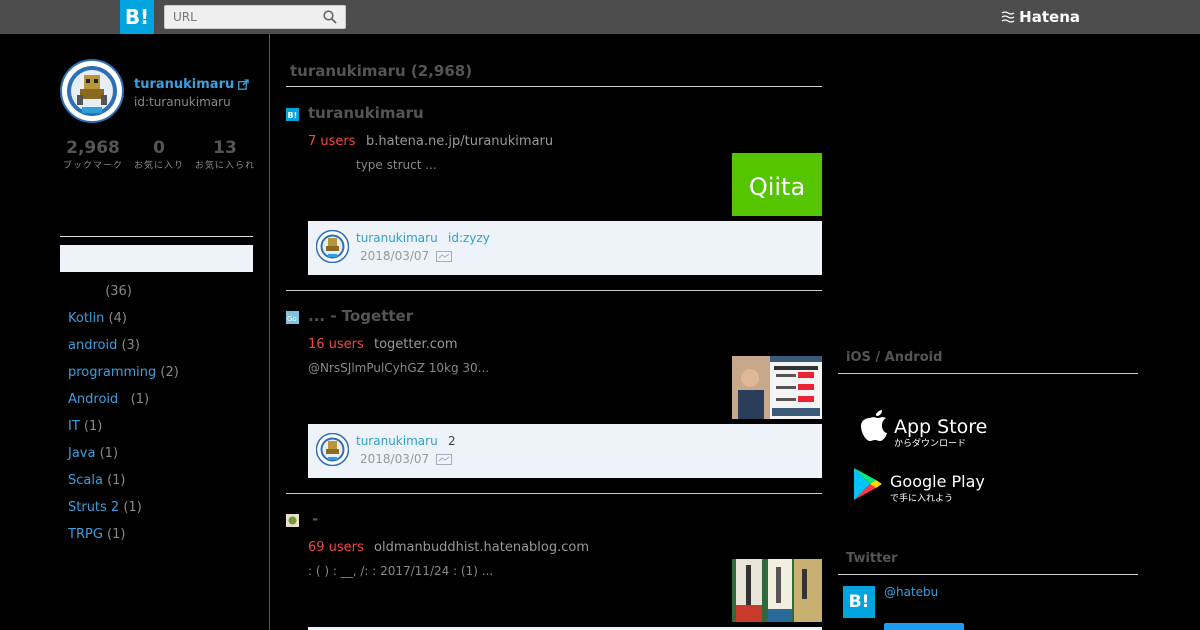  What do you see at coordinates (874, 425) in the screenshot?
I see `apple-icon` at bounding box center [874, 425].